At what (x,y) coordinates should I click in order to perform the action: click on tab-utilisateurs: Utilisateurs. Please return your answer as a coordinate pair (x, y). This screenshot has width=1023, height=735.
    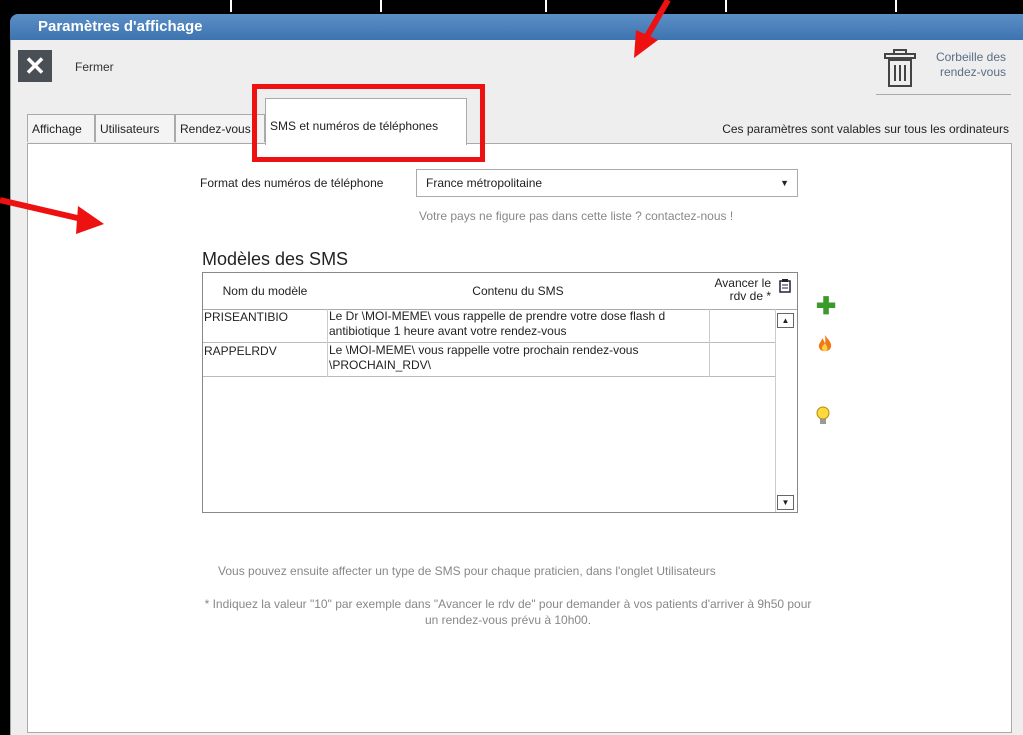
    Looking at the image, I should click on (135, 128).